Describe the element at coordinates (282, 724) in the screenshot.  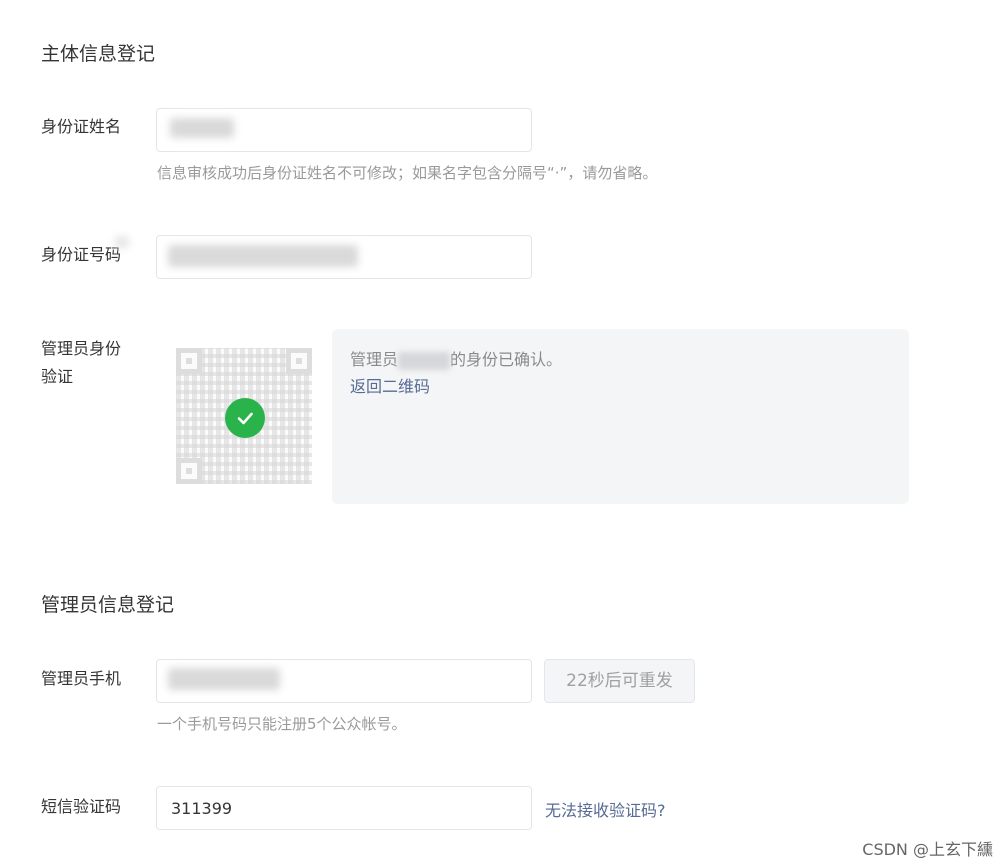
I see `admin-phone-hint: 一个手机号码只能注册5个公众帐号。` at that location.